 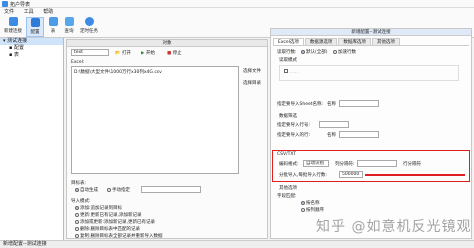 I want to click on target-table-input, so click(x=171, y=189).